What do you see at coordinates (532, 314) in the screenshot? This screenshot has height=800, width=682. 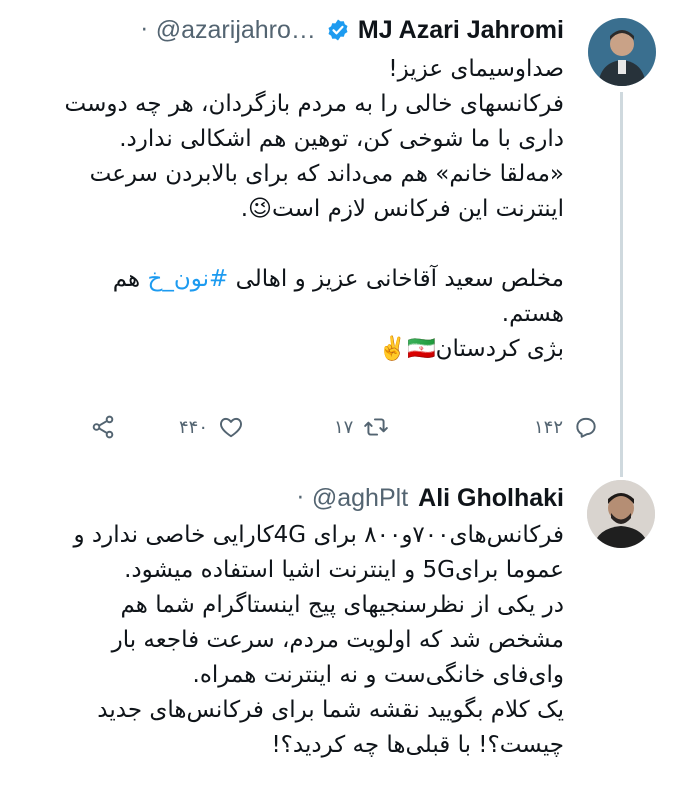 I see `tweet-line: هستم.` at bounding box center [532, 314].